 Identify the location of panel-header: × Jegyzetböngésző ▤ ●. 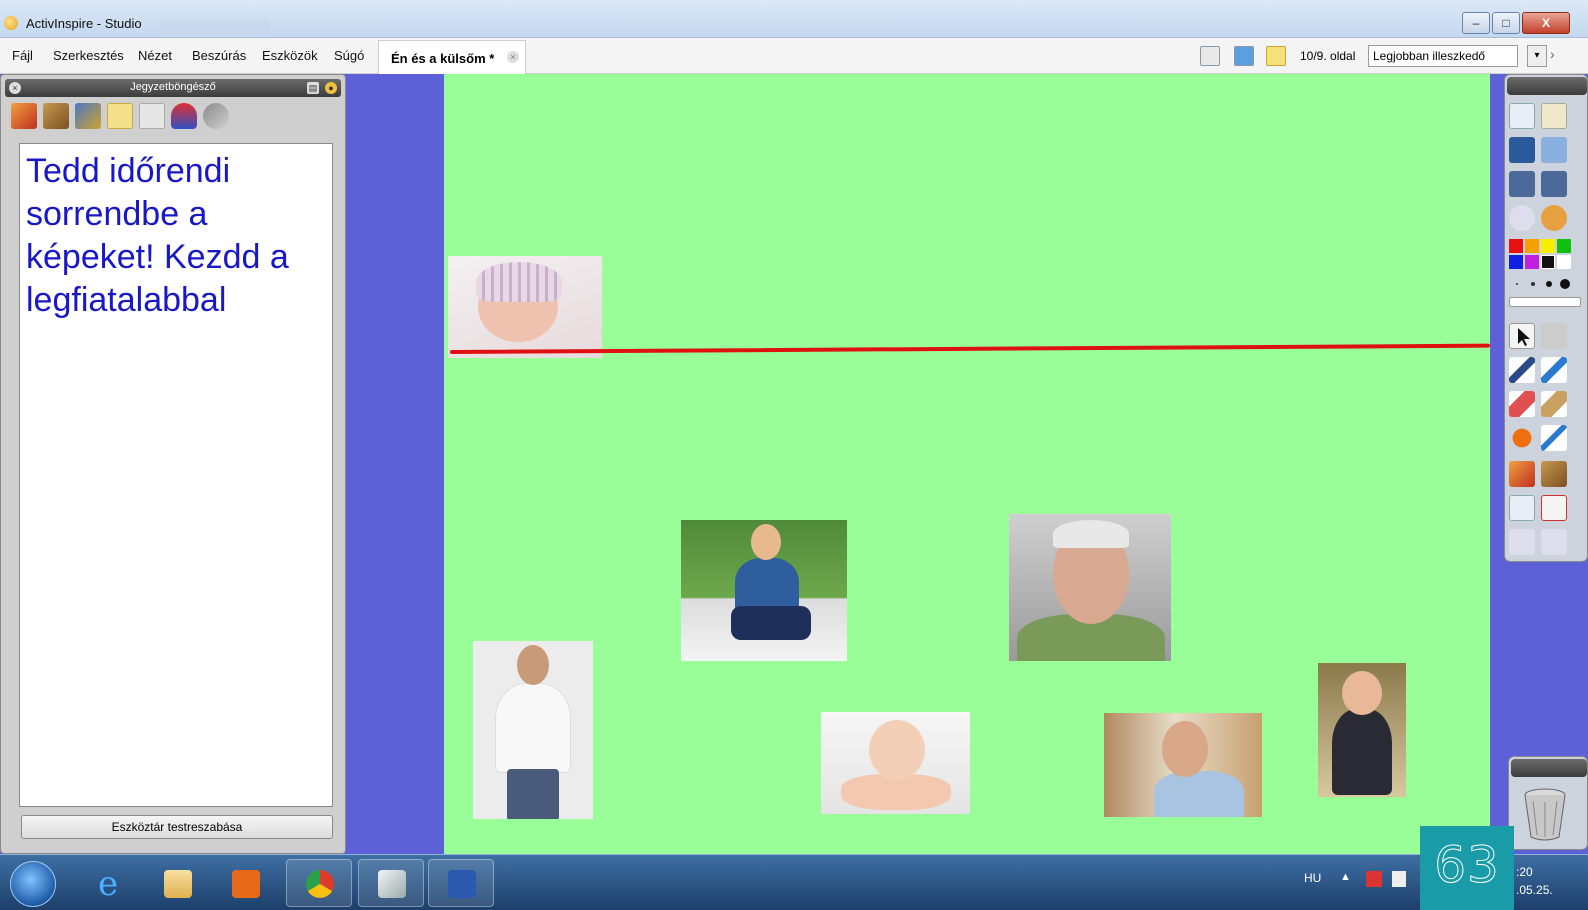
(173, 88).